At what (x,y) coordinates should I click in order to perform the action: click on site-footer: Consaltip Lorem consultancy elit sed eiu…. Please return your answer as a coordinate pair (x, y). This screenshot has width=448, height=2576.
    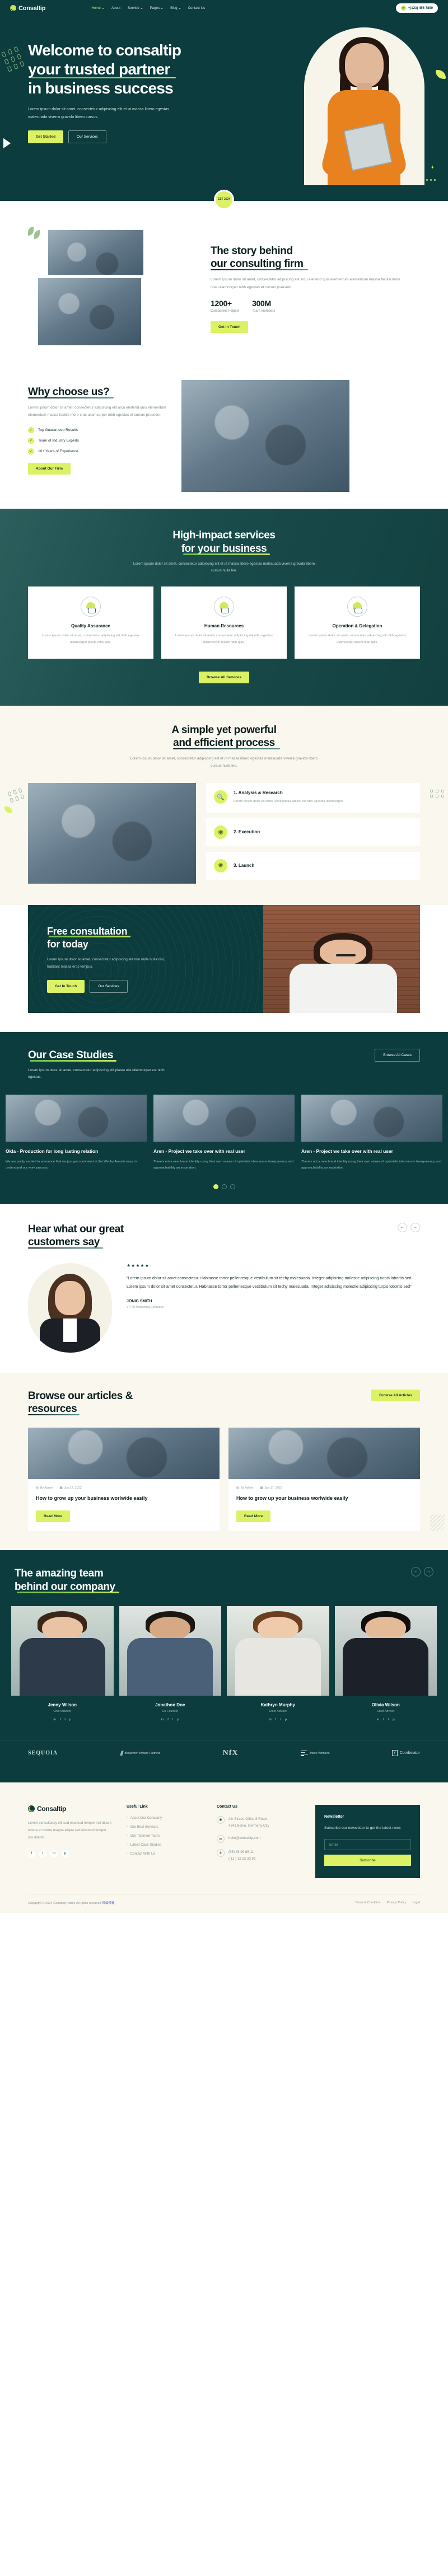
    Looking at the image, I should click on (224, 1847).